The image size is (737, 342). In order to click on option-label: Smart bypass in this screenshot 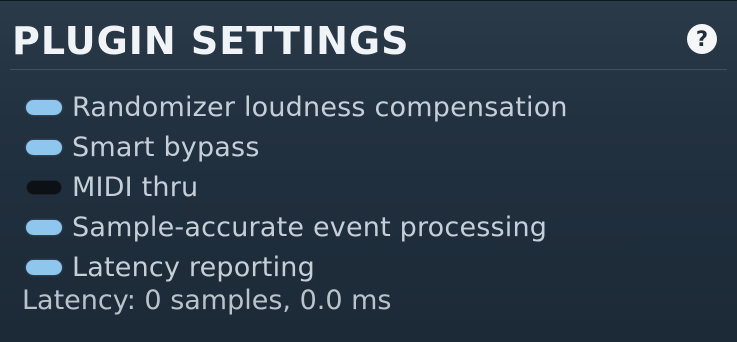, I will do `click(166, 147)`.